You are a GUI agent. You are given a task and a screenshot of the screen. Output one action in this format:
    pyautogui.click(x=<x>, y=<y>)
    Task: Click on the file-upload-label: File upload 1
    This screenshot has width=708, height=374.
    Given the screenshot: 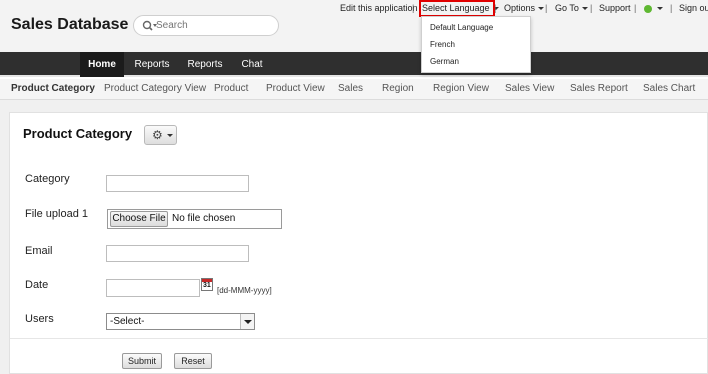 What is the action you would take?
    pyautogui.click(x=56, y=214)
    